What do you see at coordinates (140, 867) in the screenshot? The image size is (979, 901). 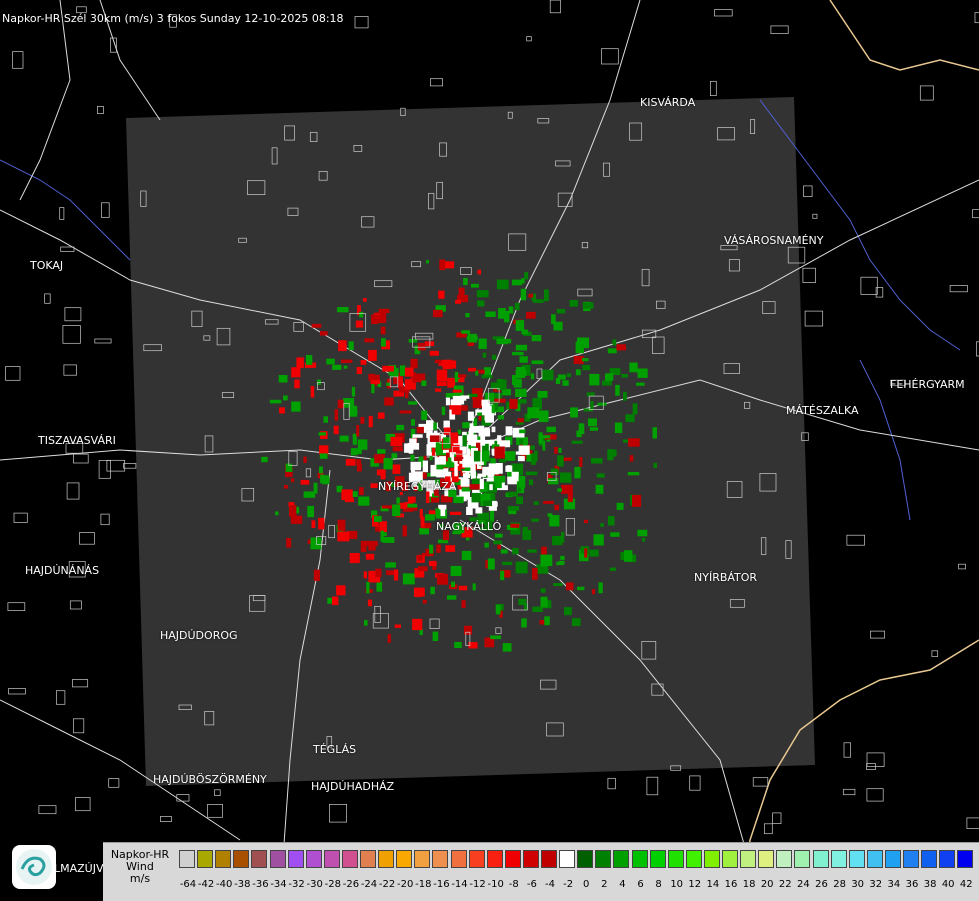 I see `legend-title: Napkor-HR Wind m/s` at bounding box center [140, 867].